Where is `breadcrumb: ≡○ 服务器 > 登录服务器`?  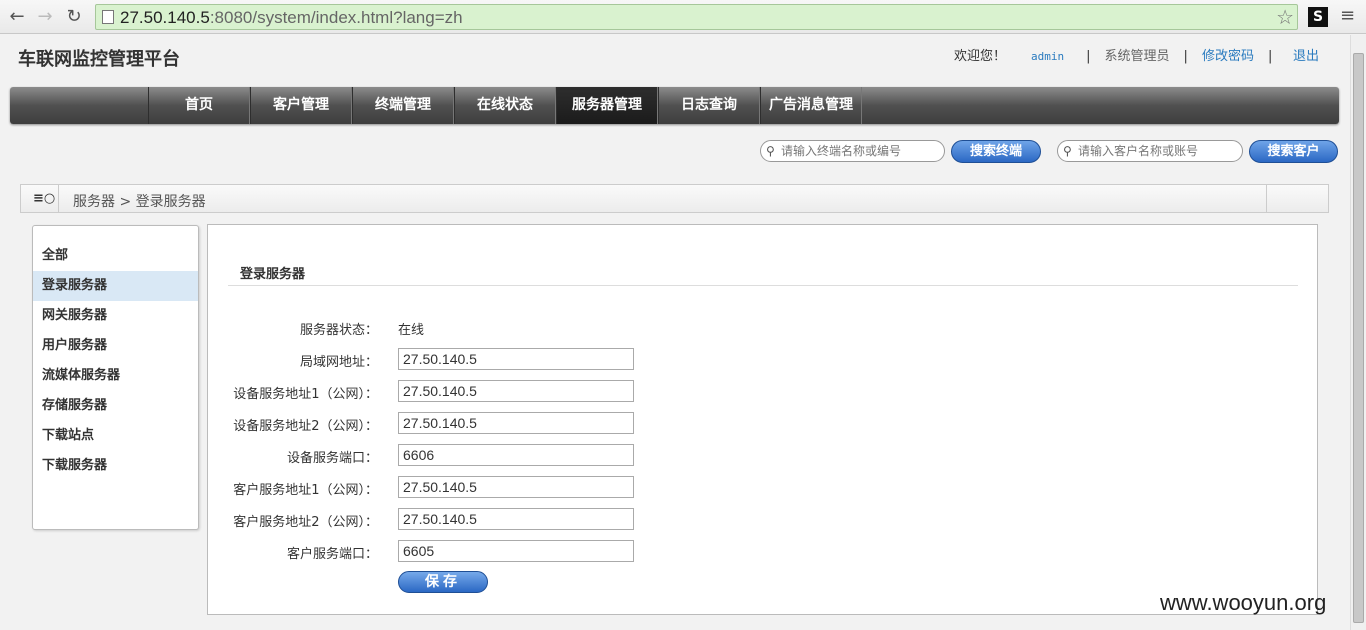
breadcrumb: ≡○ 服务器 > 登录服务器 is located at coordinates (674, 198).